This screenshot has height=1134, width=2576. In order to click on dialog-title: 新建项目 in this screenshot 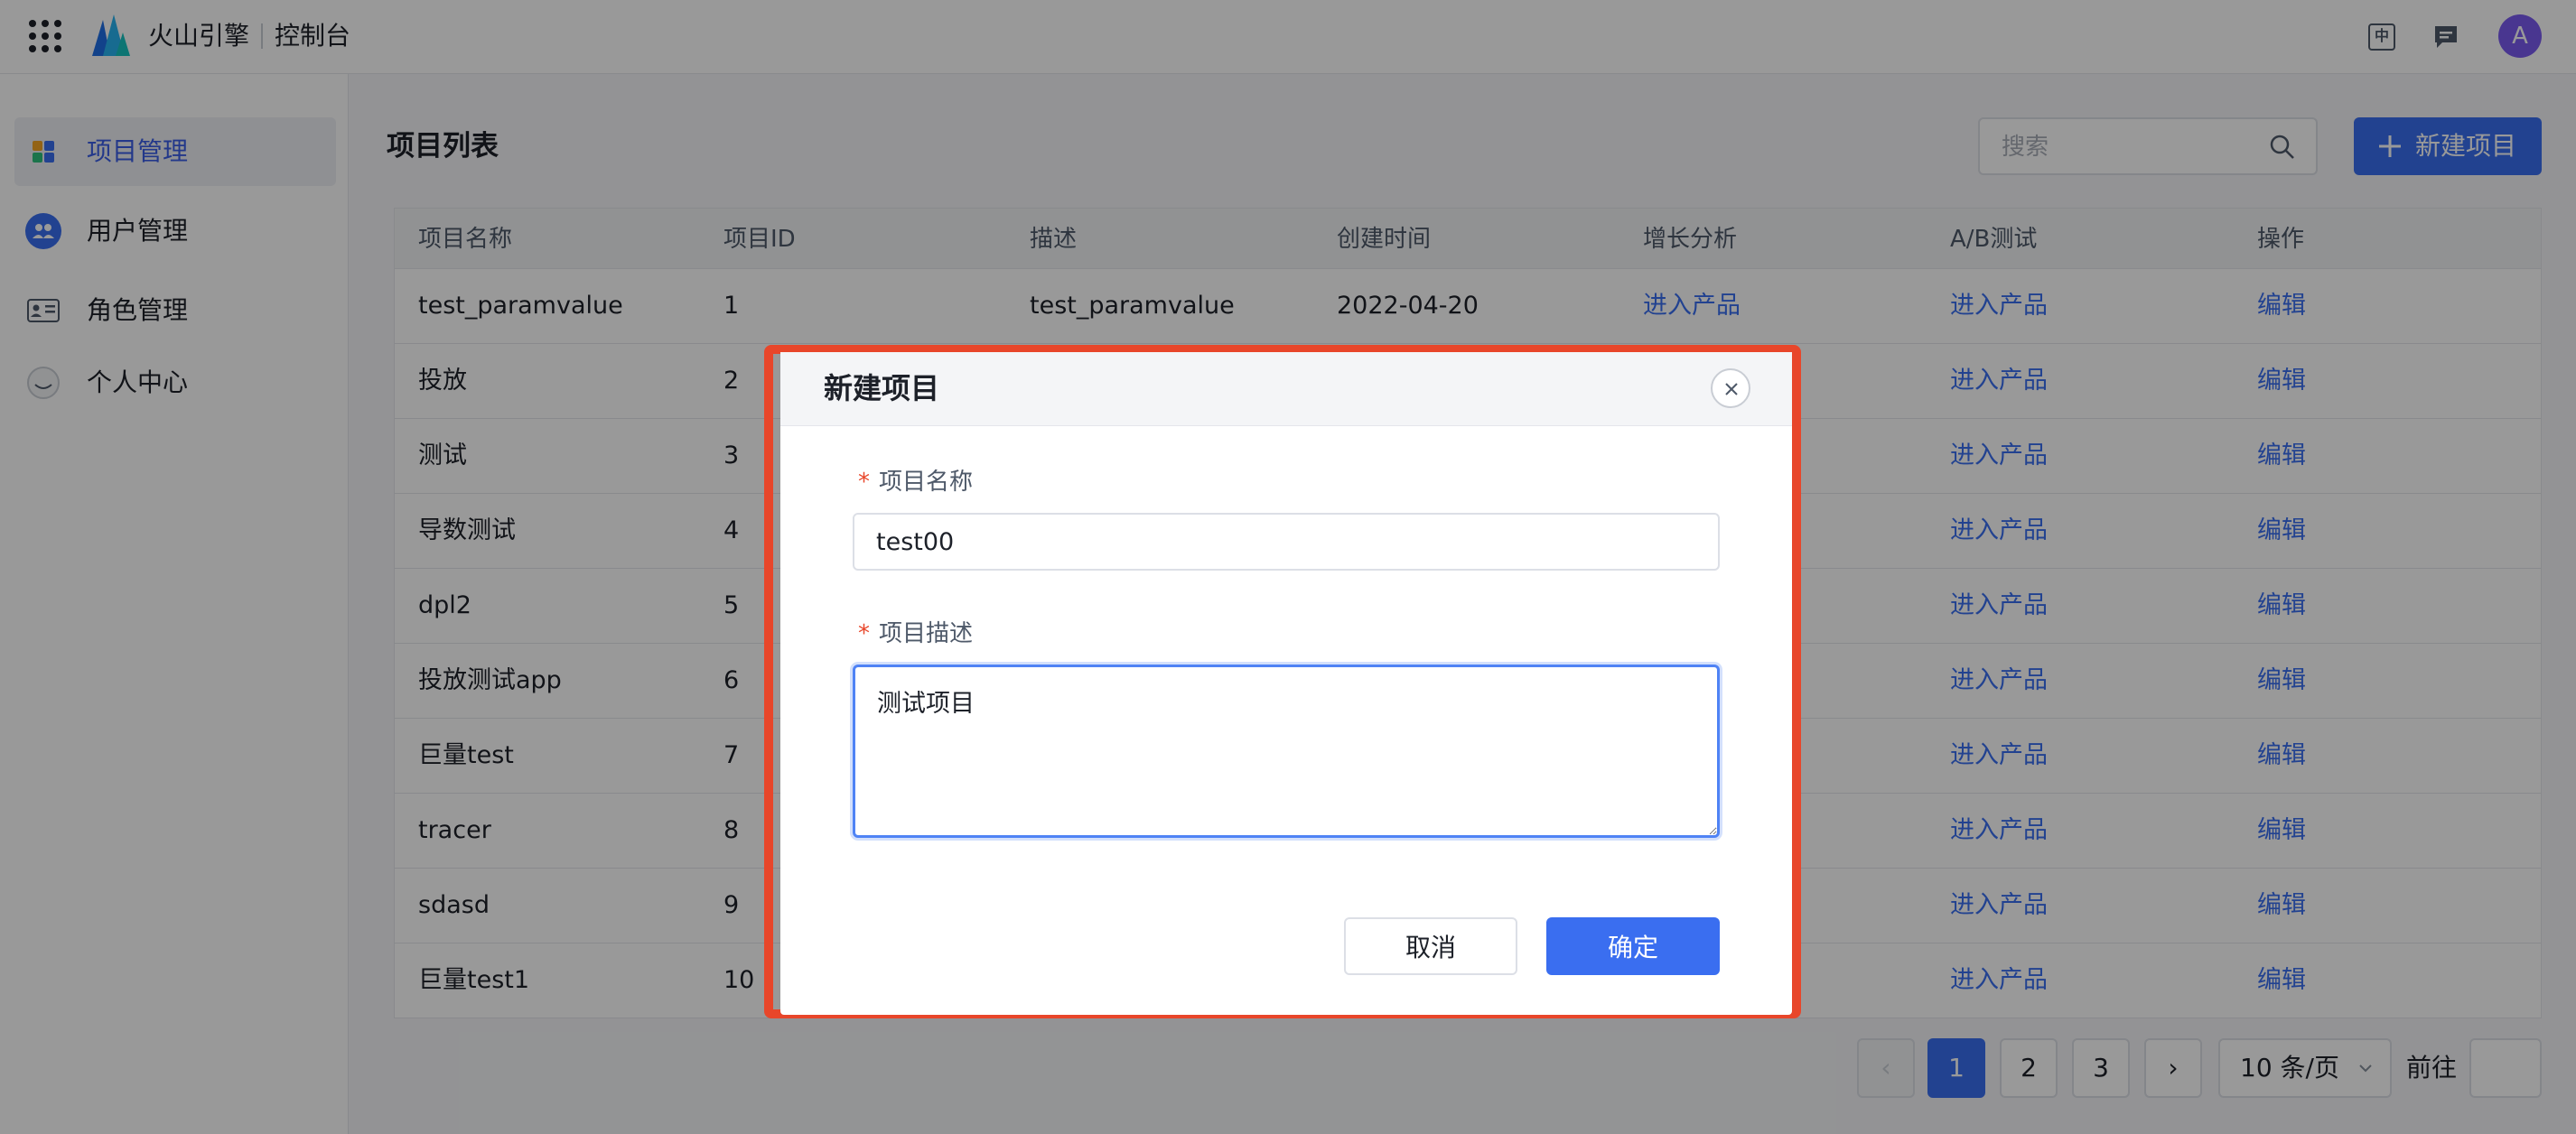, I will do `click(882, 388)`.